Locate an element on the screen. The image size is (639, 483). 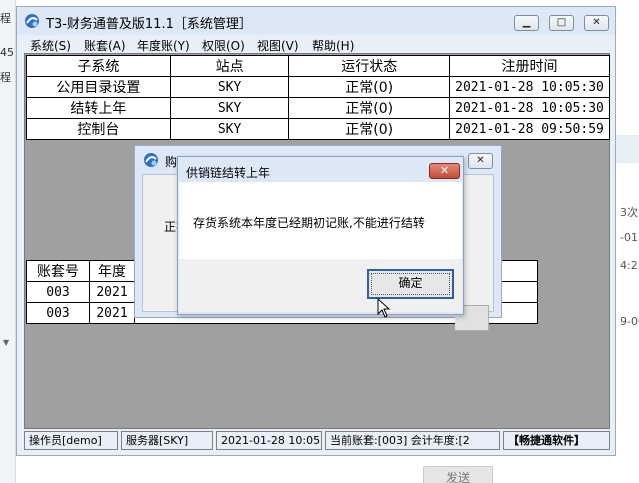
title-bar: T3-财务通普及版11.1［系统管理］ ▁ □ ✕ is located at coordinates (316, 21).